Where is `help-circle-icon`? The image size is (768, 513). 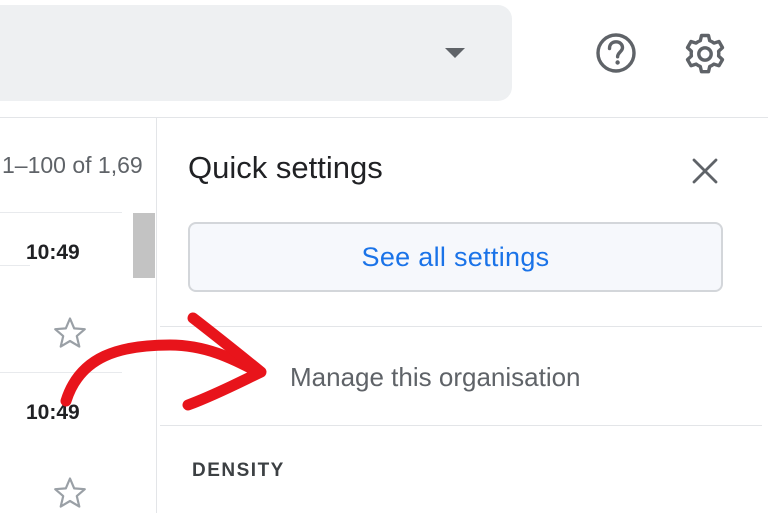
help-circle-icon is located at coordinates (616, 53).